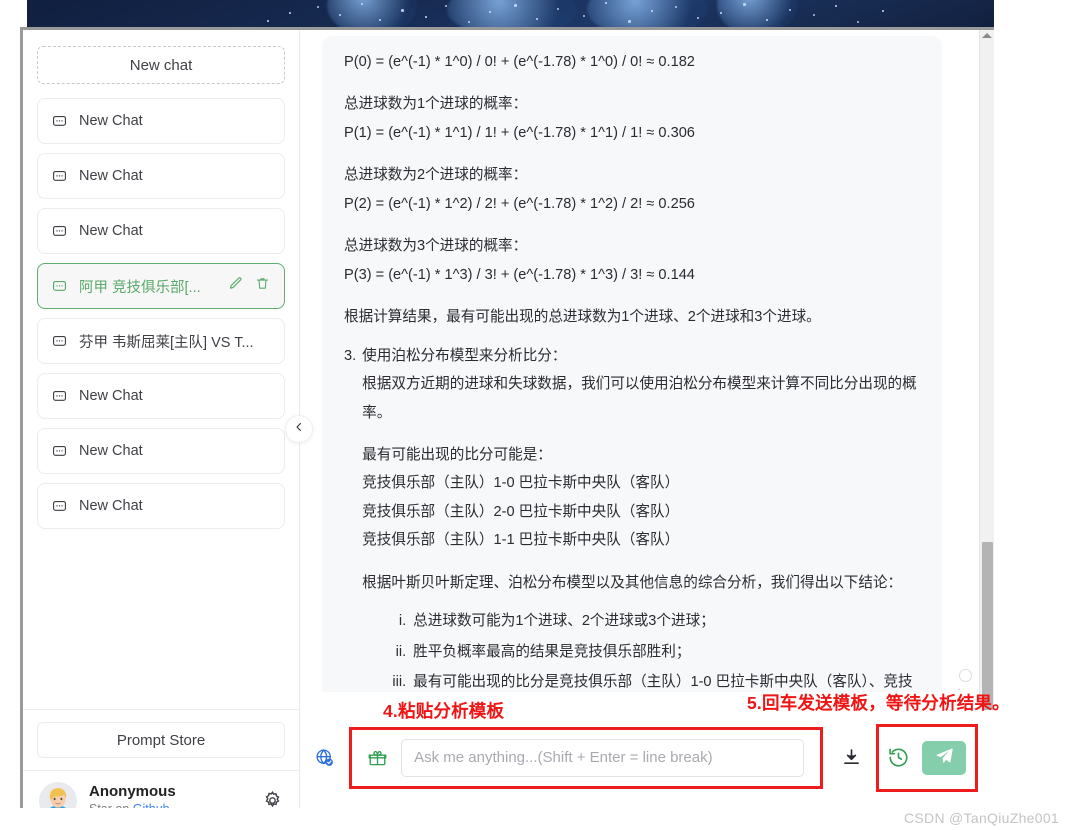  What do you see at coordinates (898, 757) in the screenshot?
I see `clock-history-icon` at bounding box center [898, 757].